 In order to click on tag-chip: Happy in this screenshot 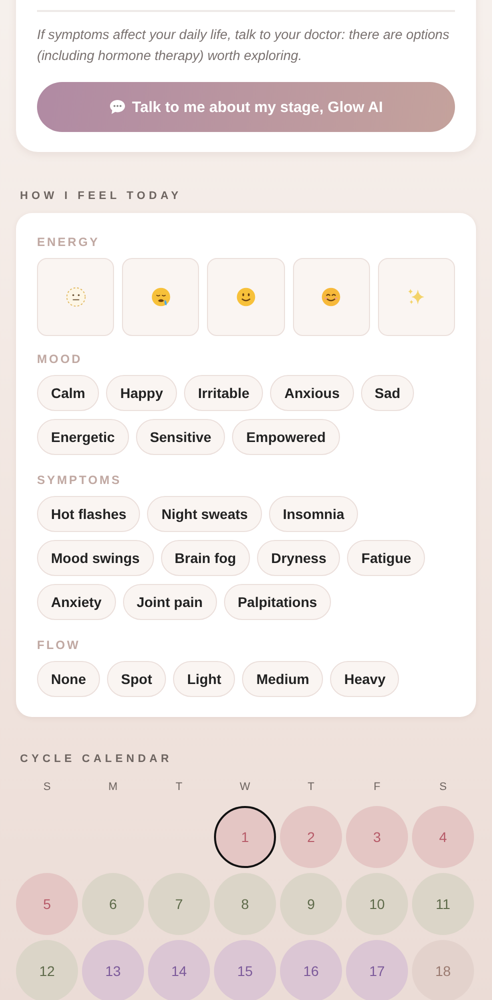, I will do `click(142, 393)`.